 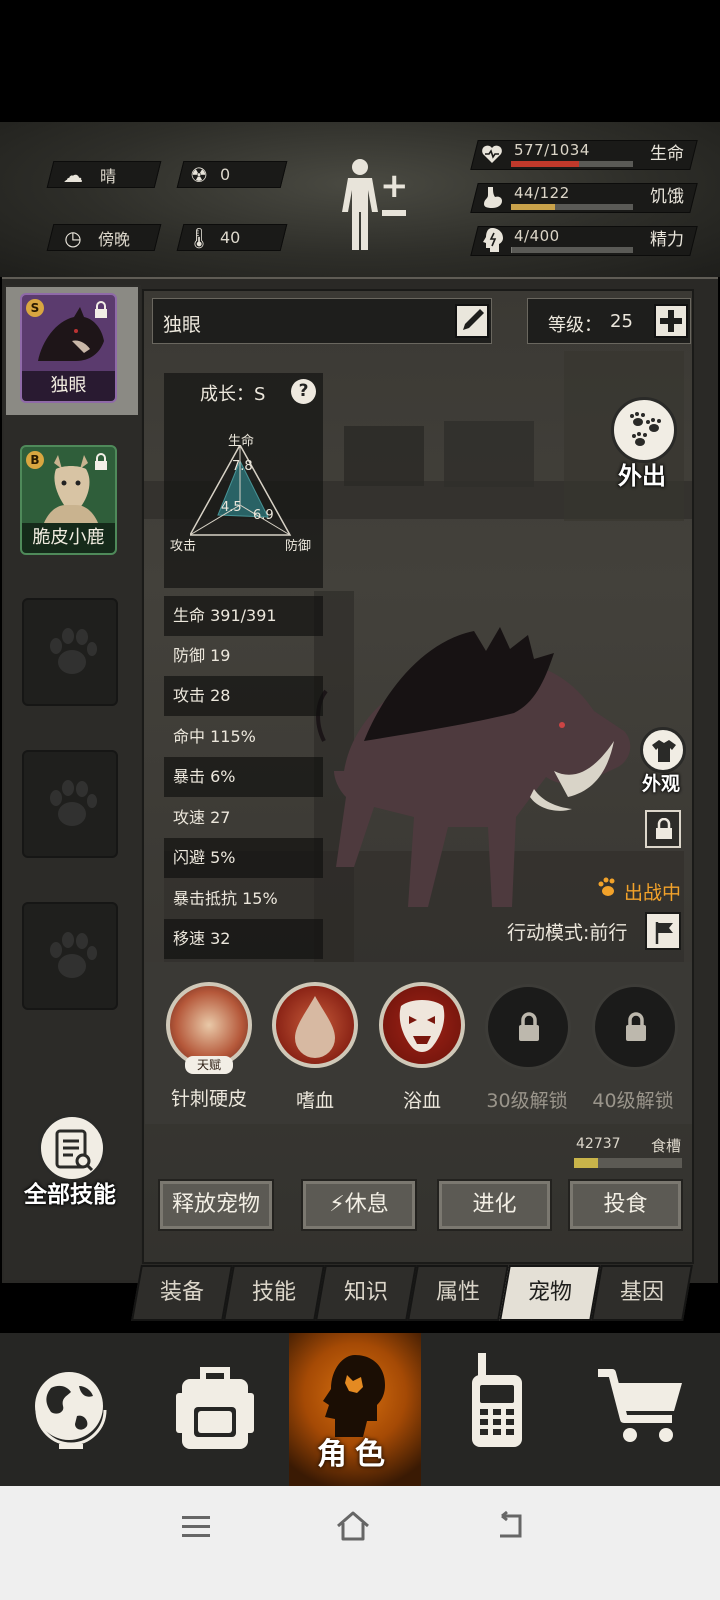 What do you see at coordinates (661, 784) in the screenshot?
I see `appearance-label: 外观` at bounding box center [661, 784].